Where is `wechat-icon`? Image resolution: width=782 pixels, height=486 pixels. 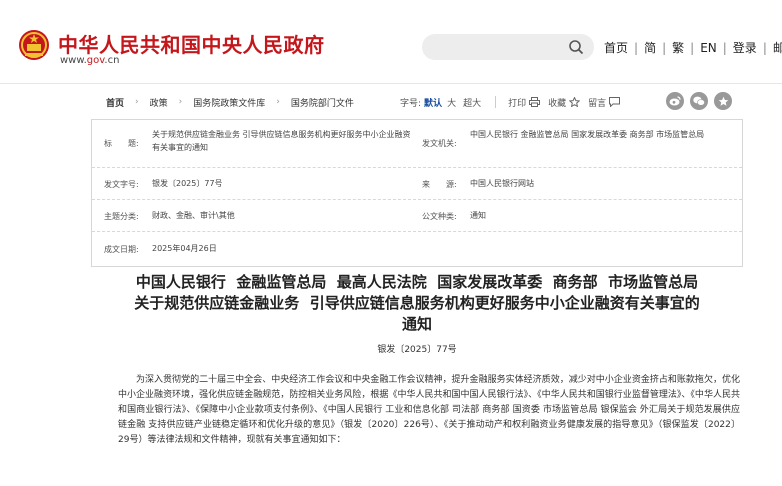
wechat-icon is located at coordinates (699, 101).